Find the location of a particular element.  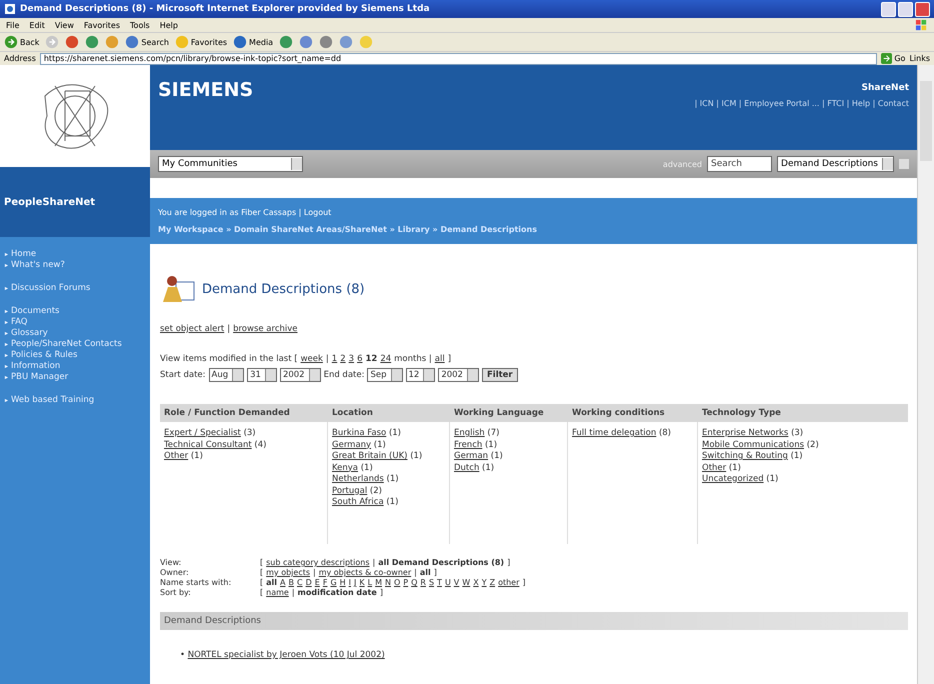

option-link: W is located at coordinates (466, 583).